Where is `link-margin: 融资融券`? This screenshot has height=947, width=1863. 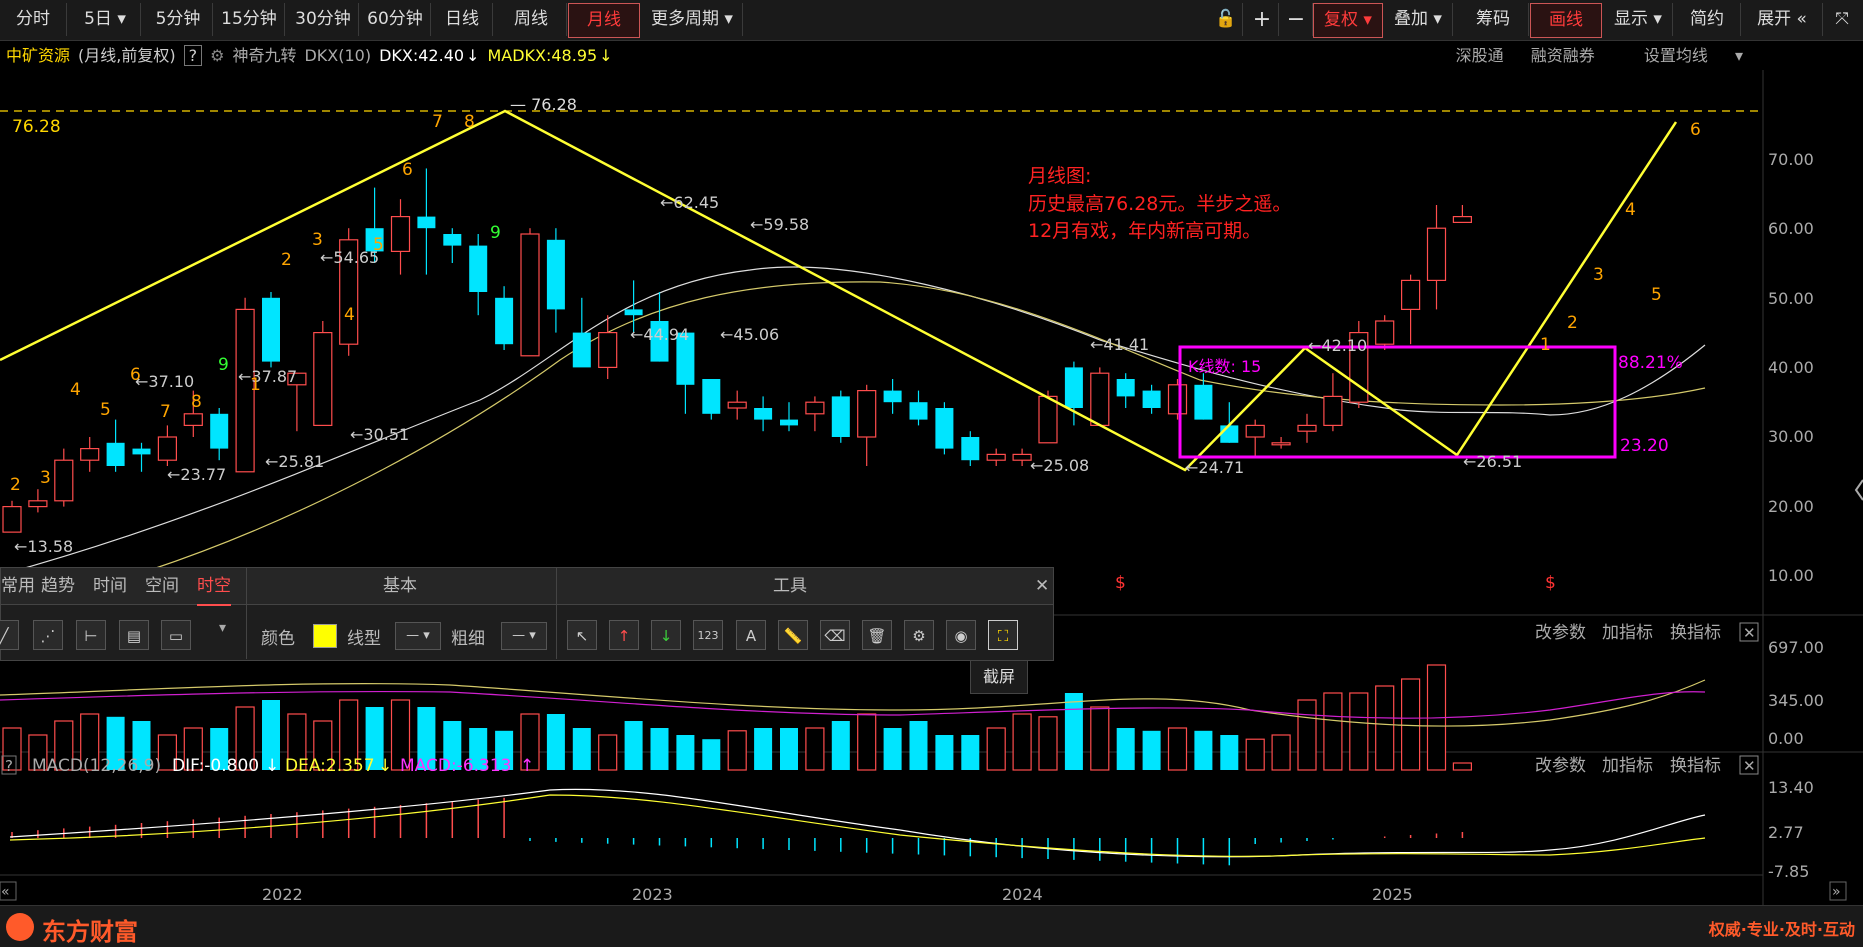 link-margin: 融资融券 is located at coordinates (1563, 55).